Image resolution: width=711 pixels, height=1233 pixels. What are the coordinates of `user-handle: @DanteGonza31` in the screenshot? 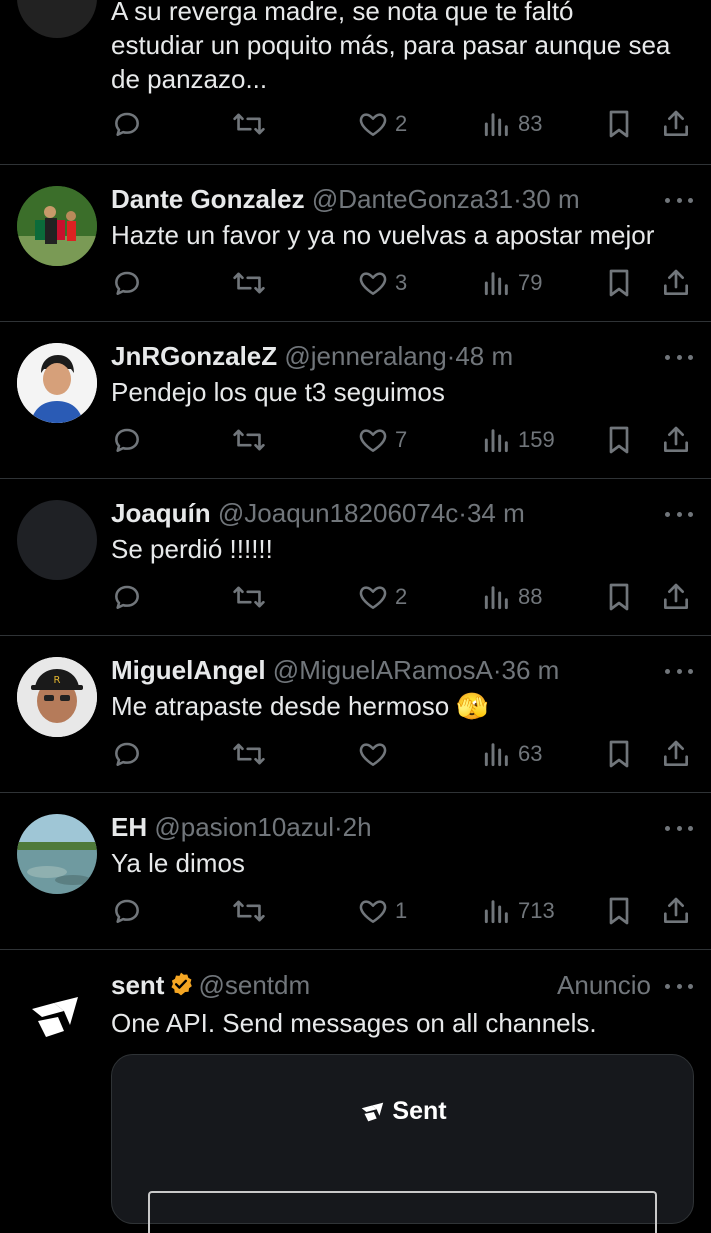 It's located at (412, 199).